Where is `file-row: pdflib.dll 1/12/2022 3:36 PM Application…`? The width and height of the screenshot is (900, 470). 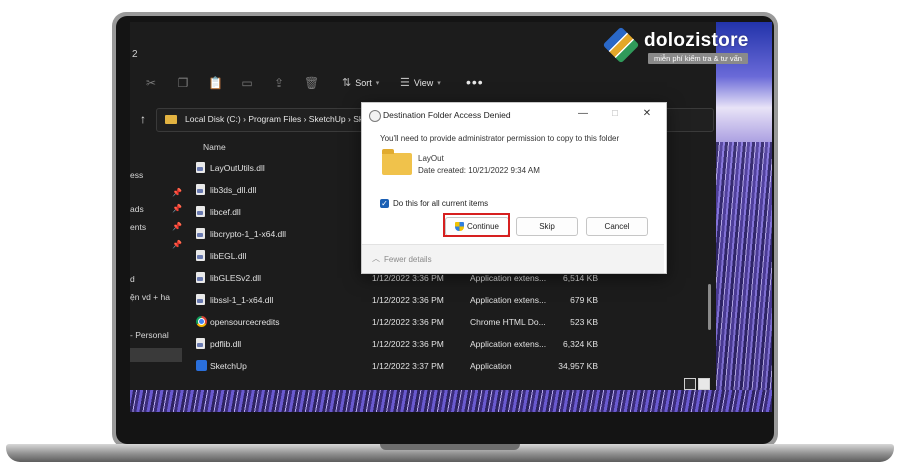 file-row: pdflib.dll 1/12/2022 3:36 PM Application… is located at coordinates (450, 345).